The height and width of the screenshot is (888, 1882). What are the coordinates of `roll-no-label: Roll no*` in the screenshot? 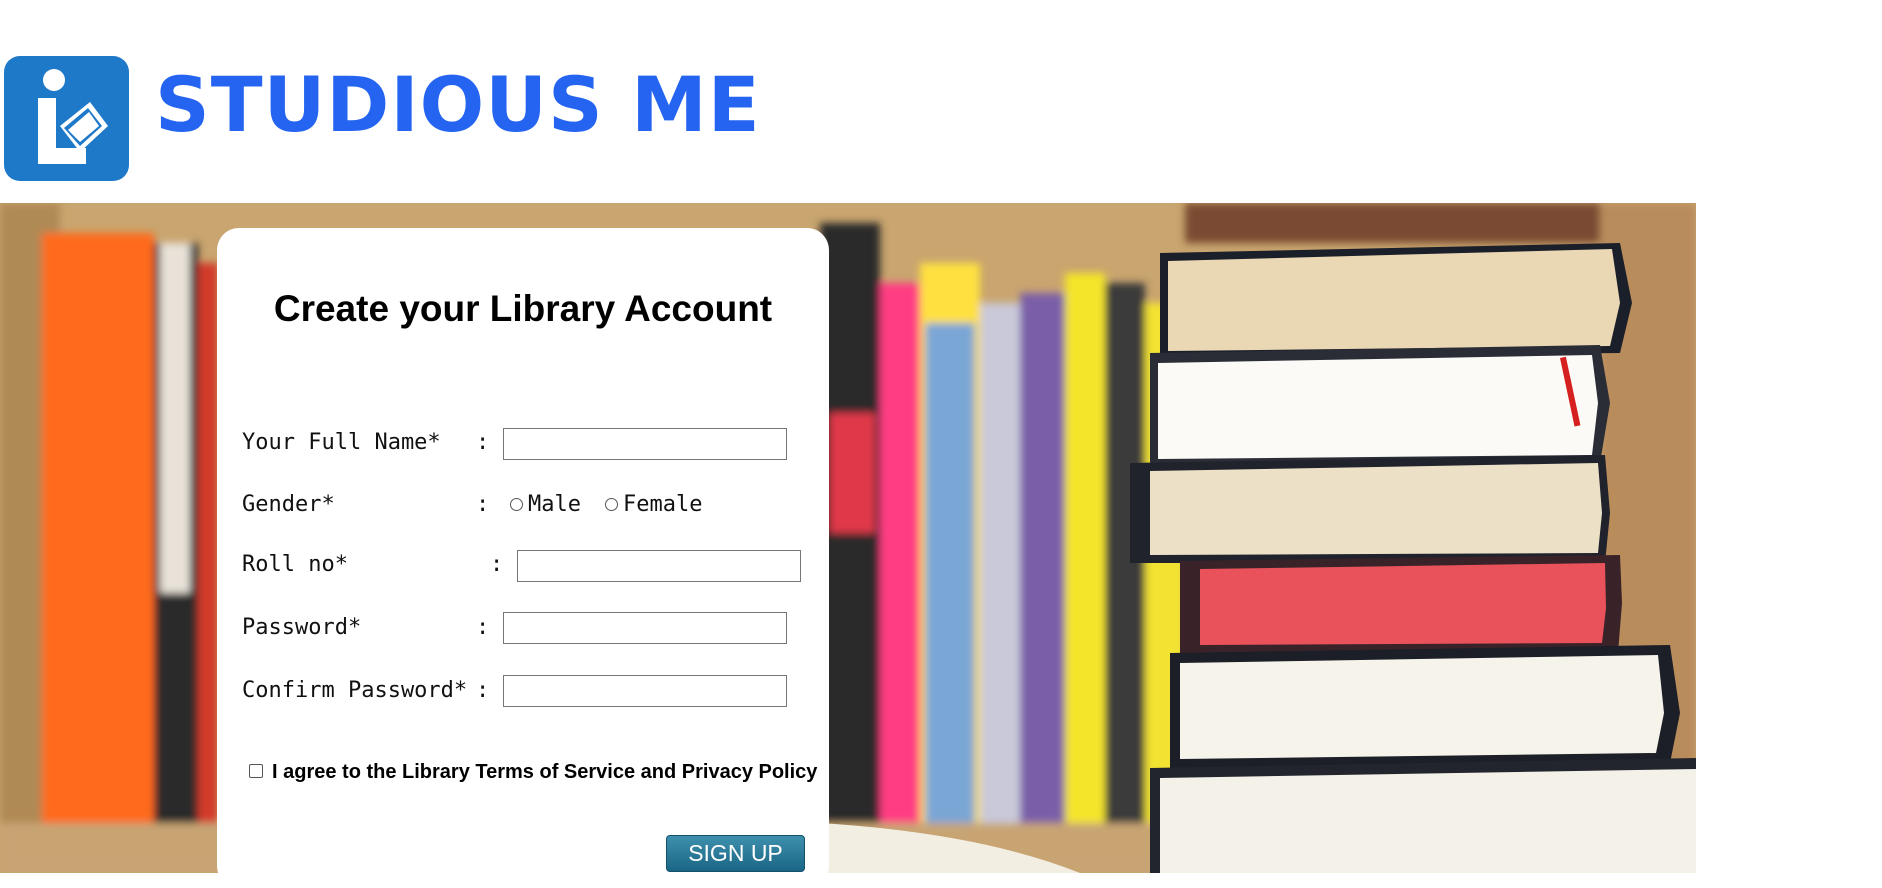 It's located at (295, 564).